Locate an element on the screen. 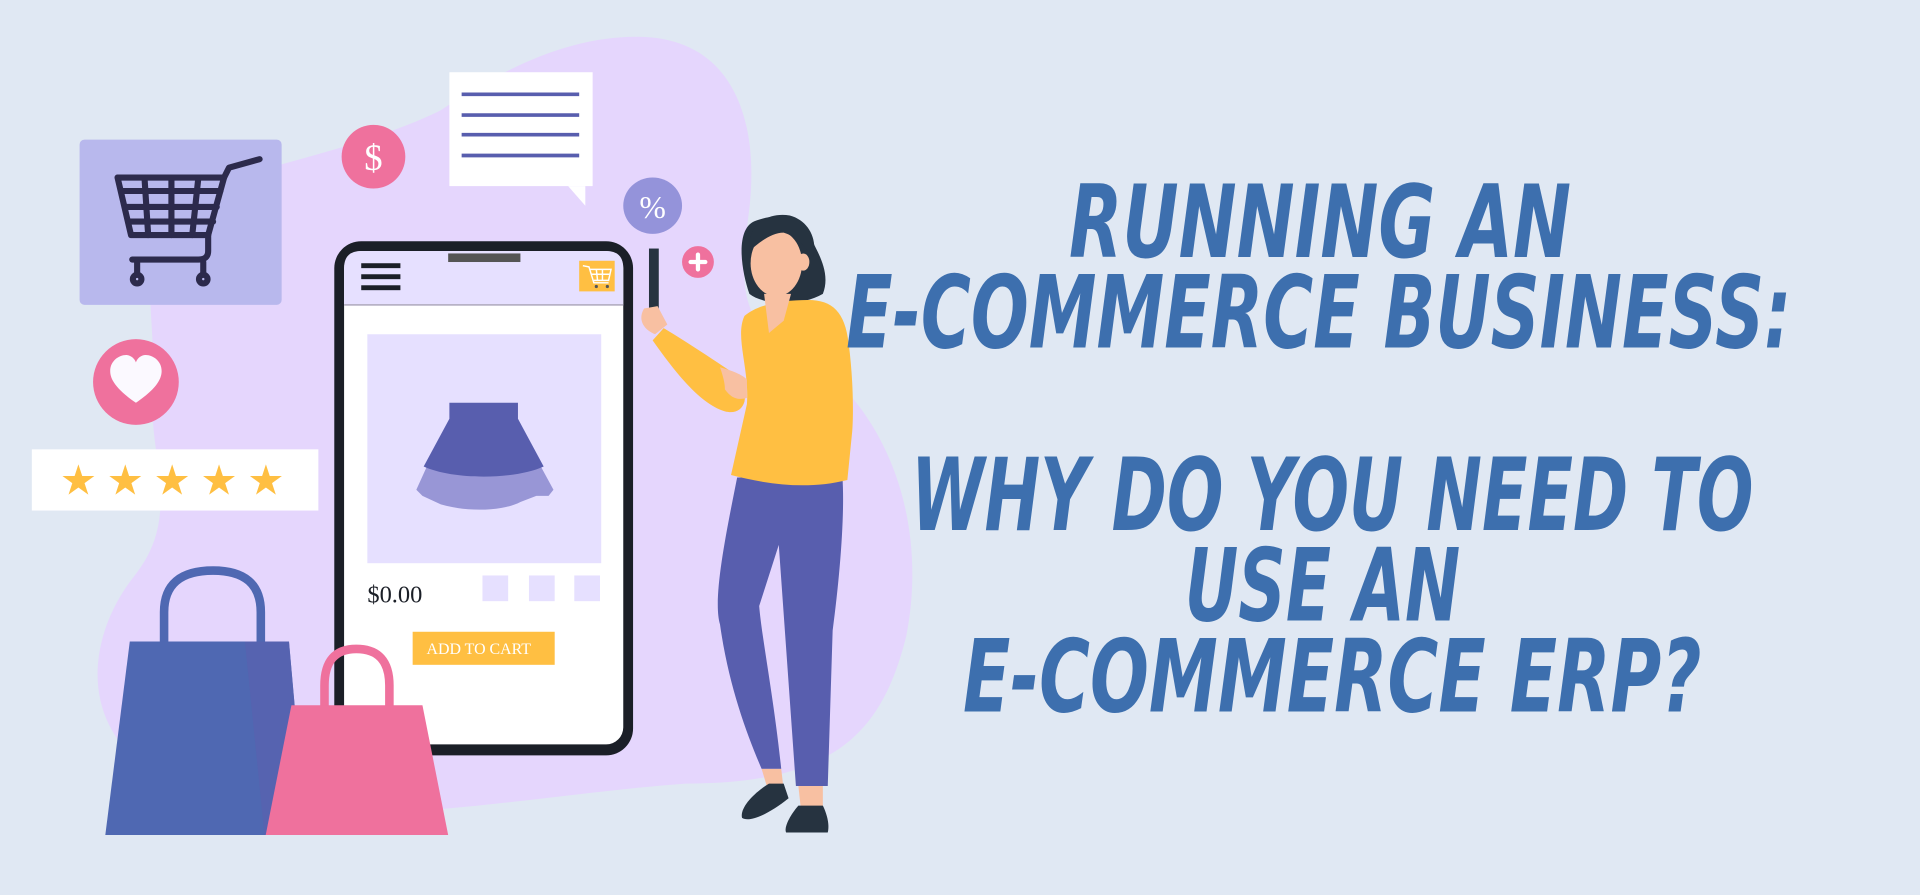  headline-line-2: E-COMMERCE BUSINESS: is located at coordinates (1318, 313).